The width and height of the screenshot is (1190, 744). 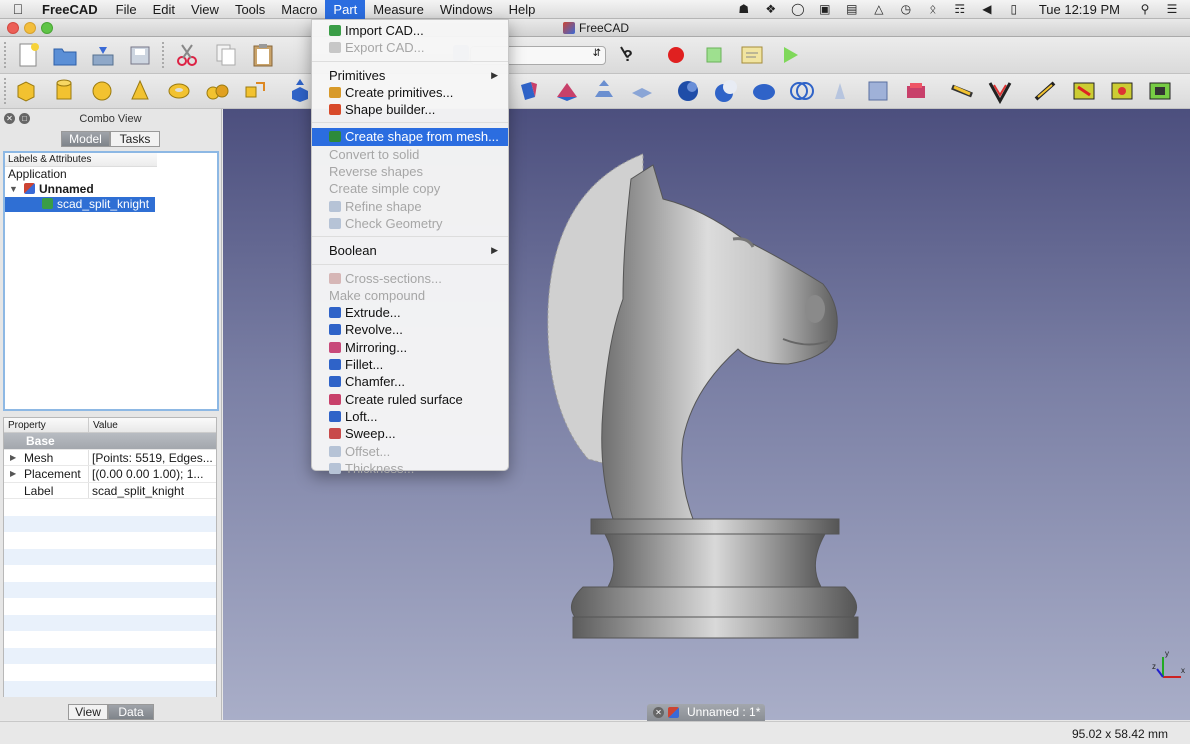 What do you see at coordinates (64, 91) in the screenshot?
I see `cylinder-icon` at bounding box center [64, 91].